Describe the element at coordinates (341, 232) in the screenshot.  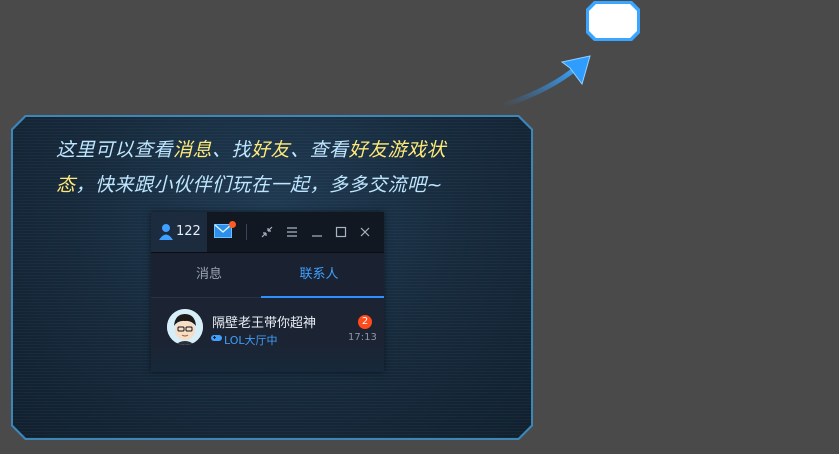
I see `maximize-icon` at that location.